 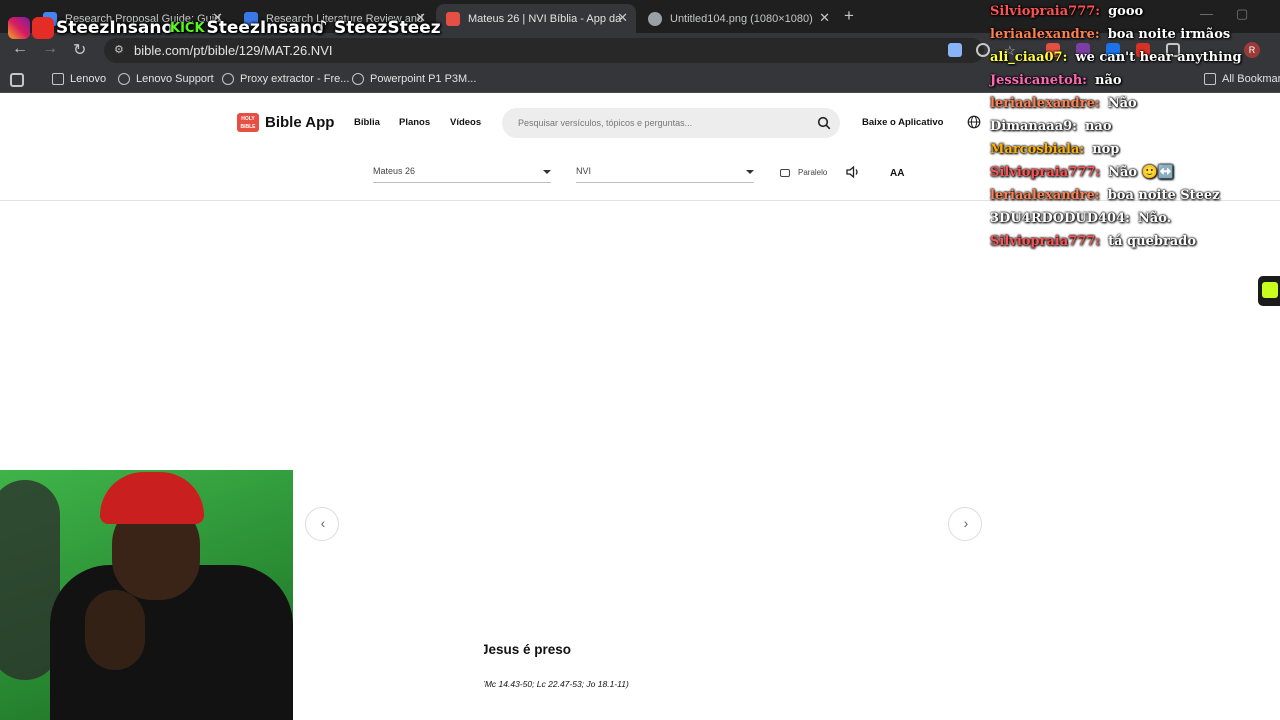 I want to click on chat-message: leriaalexandre: Não, so click(x=1063, y=103).